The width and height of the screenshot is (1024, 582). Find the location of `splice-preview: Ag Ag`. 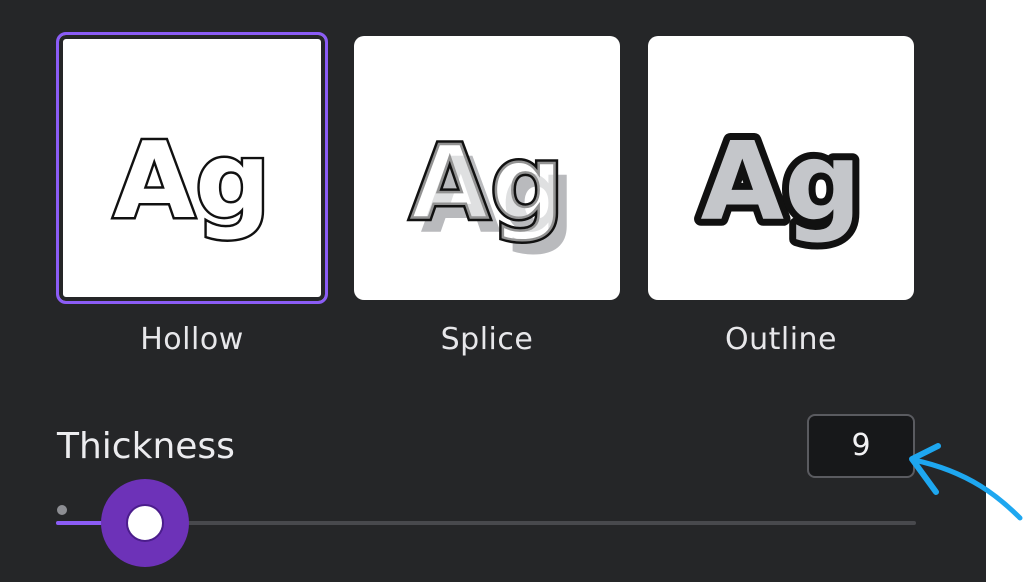

splice-preview: Ag Ag is located at coordinates (491, 189).